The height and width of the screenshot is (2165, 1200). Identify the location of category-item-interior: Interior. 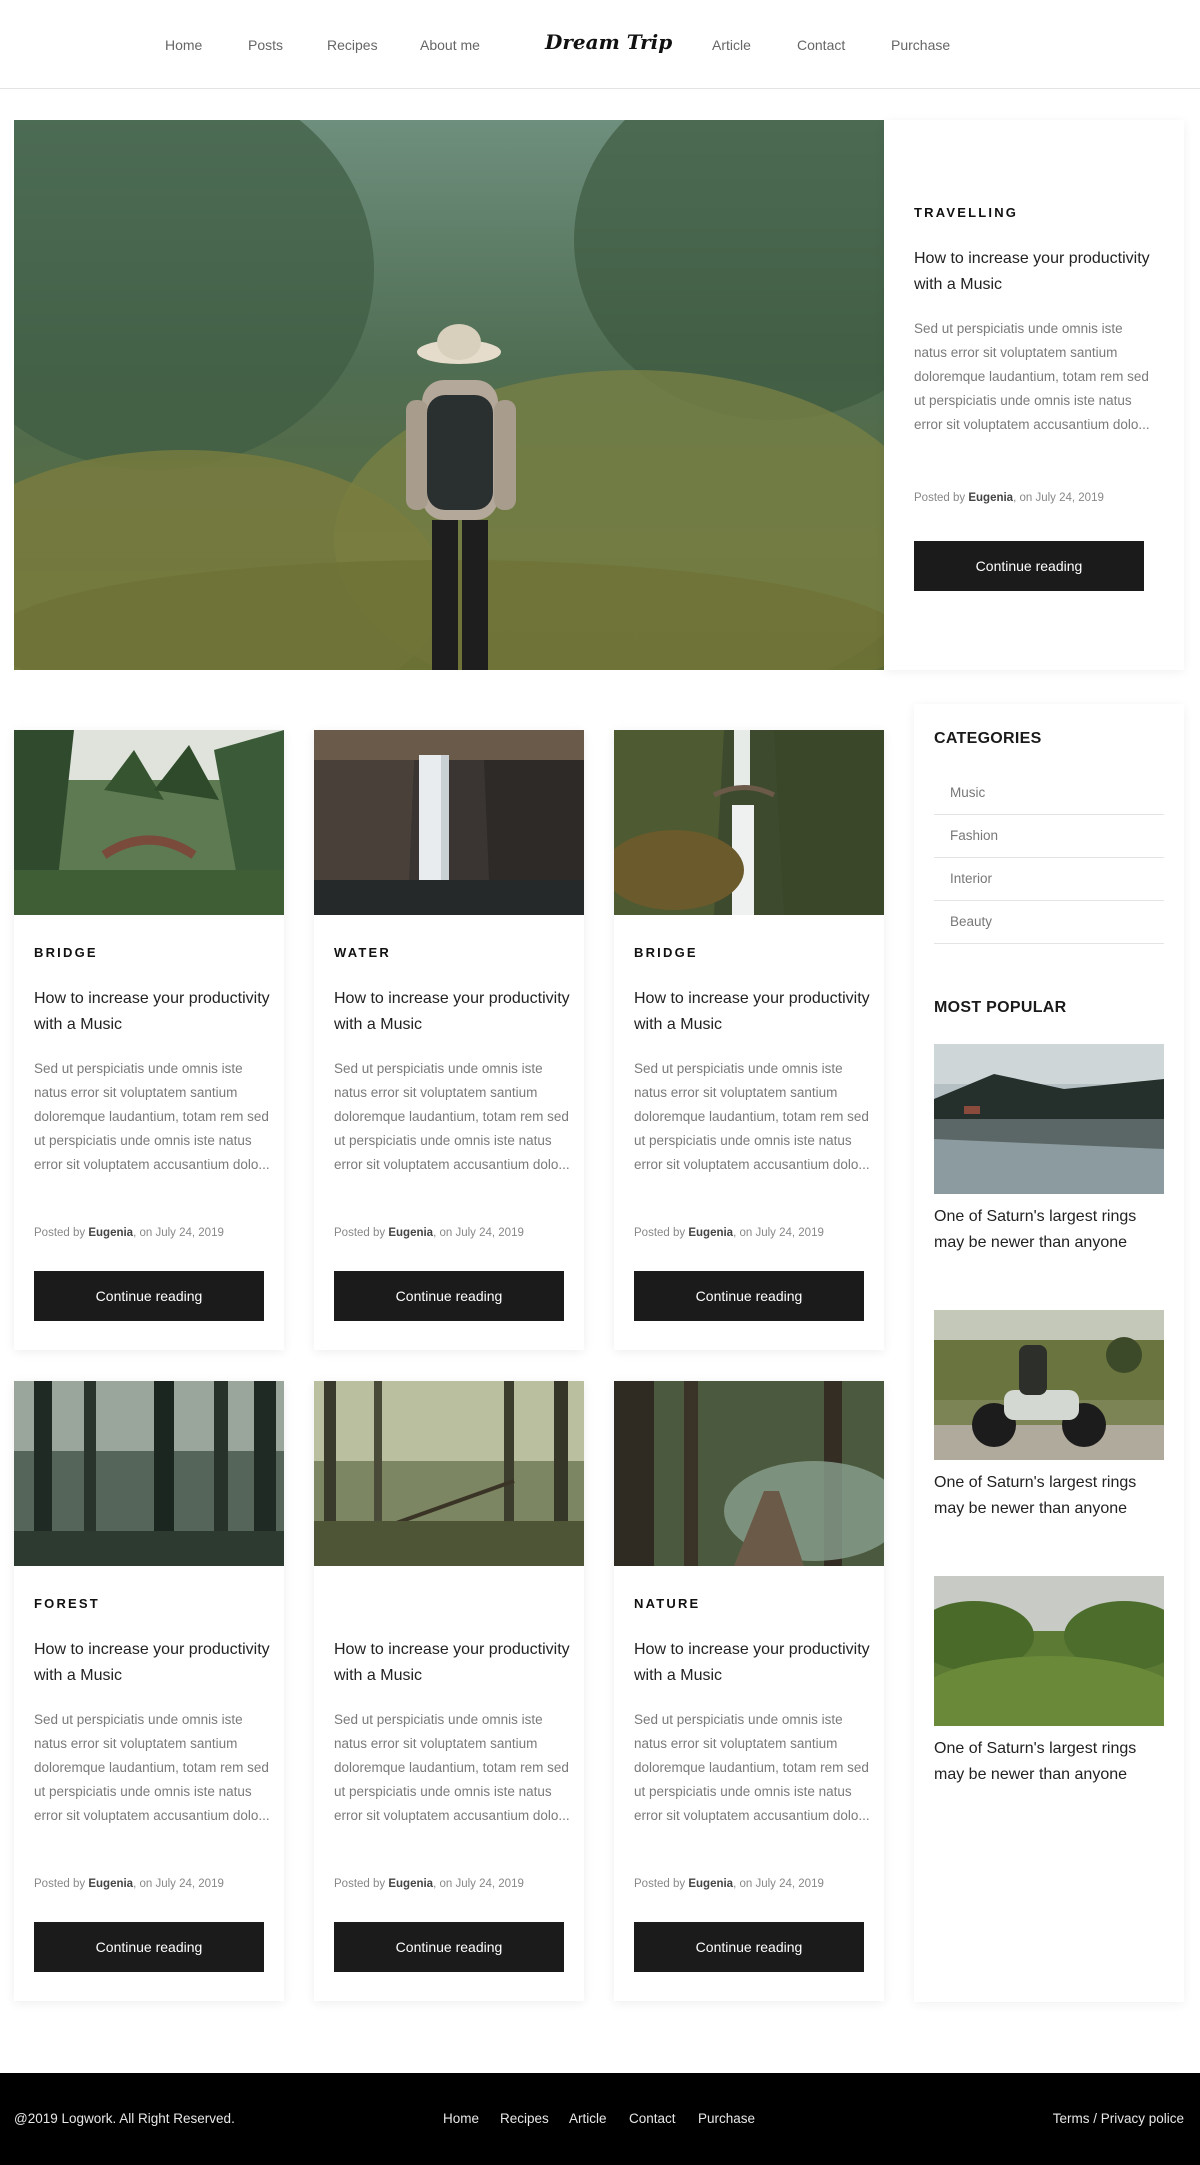
(1049, 879).